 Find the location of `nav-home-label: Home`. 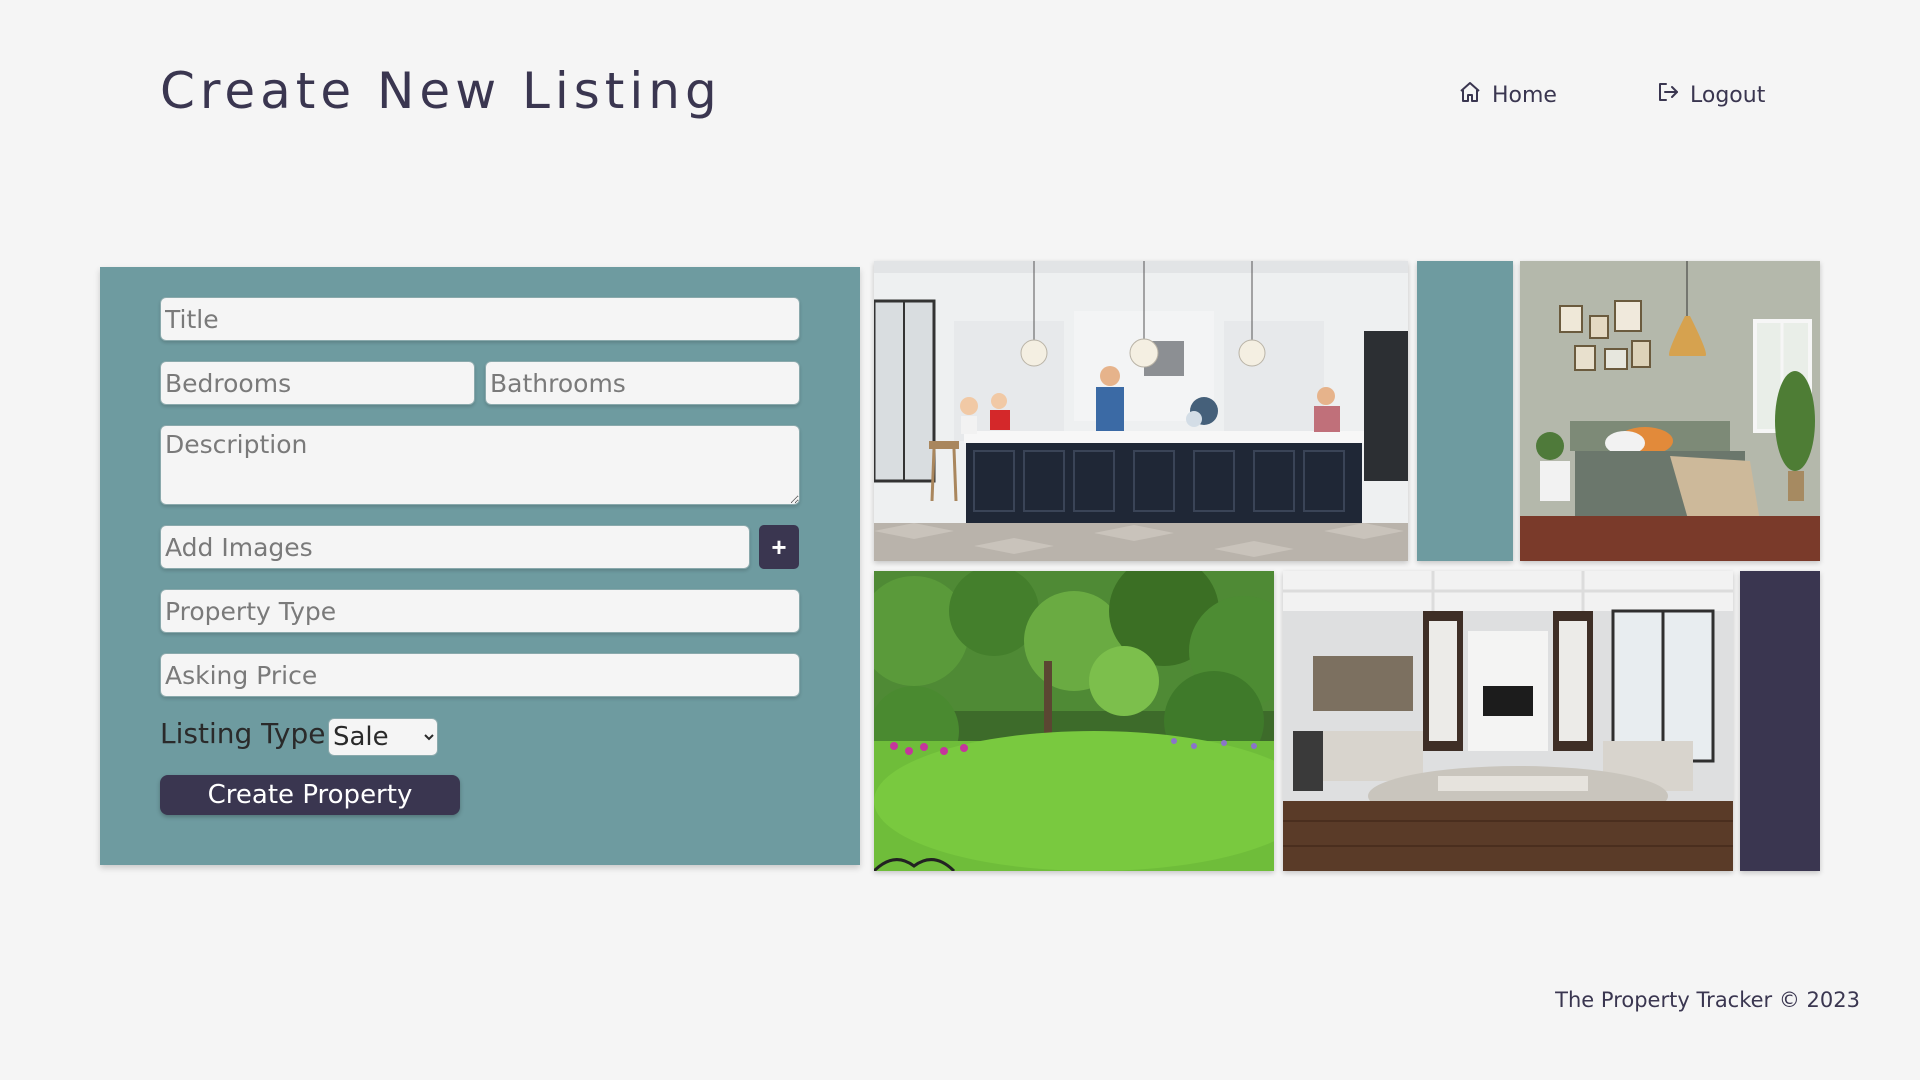

nav-home-label: Home is located at coordinates (1524, 95).